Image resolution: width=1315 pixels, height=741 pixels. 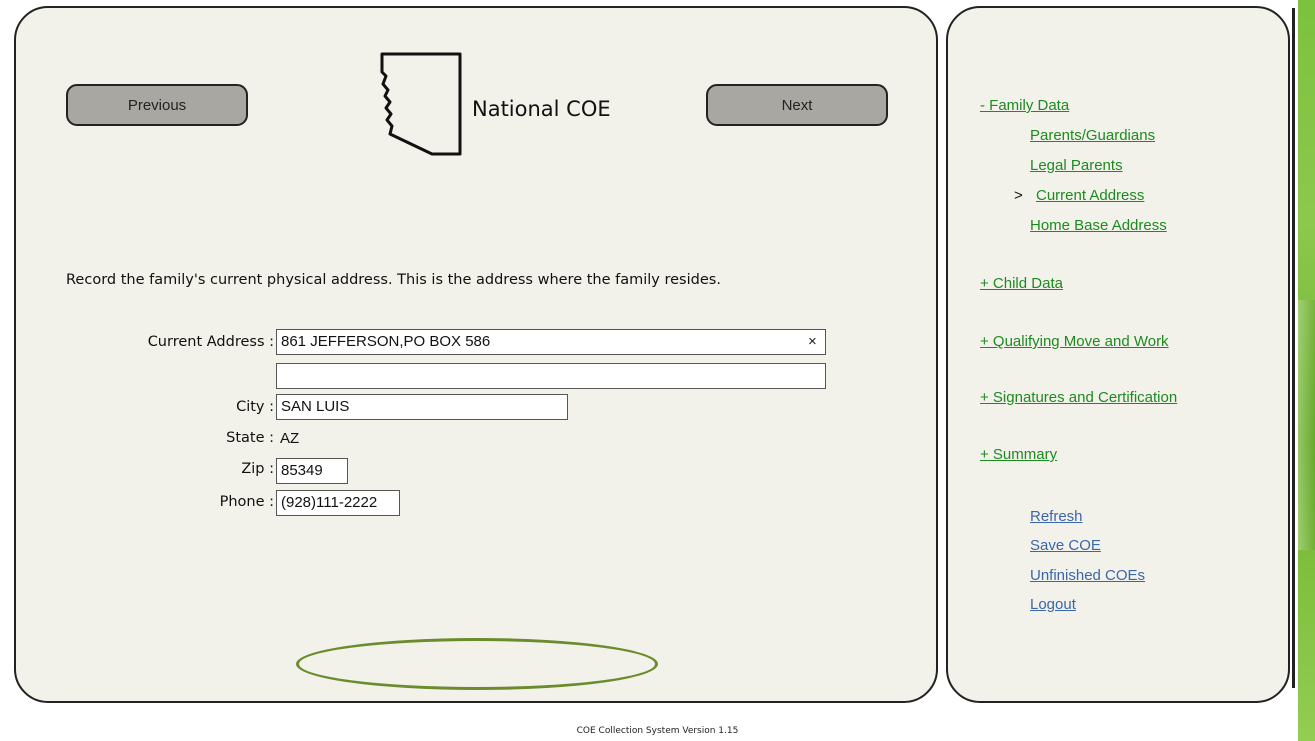 I want to click on decorative-green-strip, so click(x=1306, y=370).